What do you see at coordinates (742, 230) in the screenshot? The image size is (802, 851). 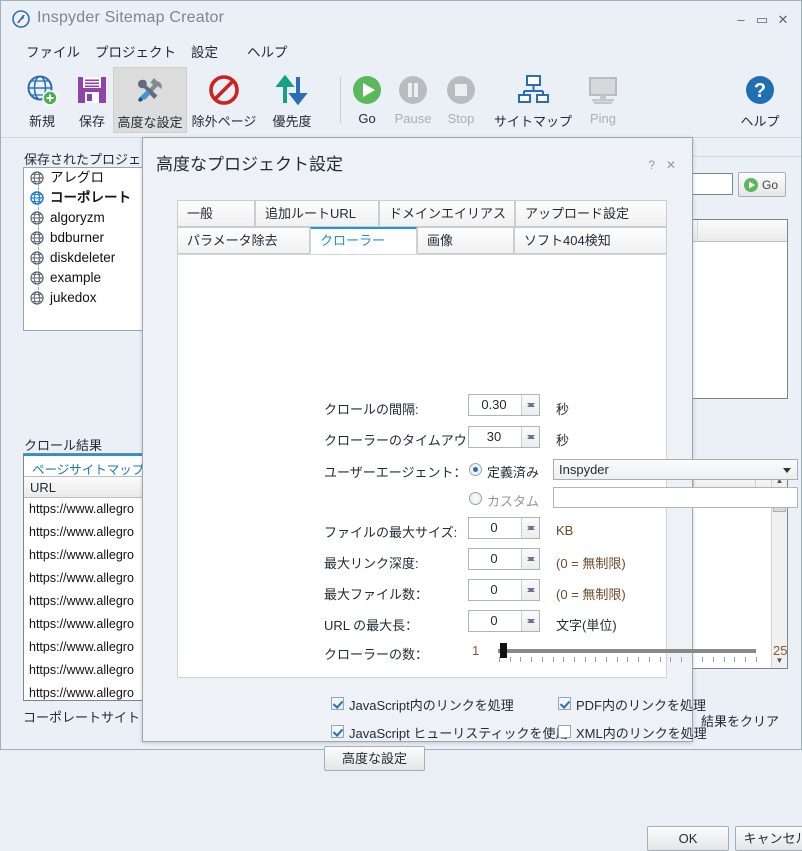 I see `column-header-blank` at bounding box center [742, 230].